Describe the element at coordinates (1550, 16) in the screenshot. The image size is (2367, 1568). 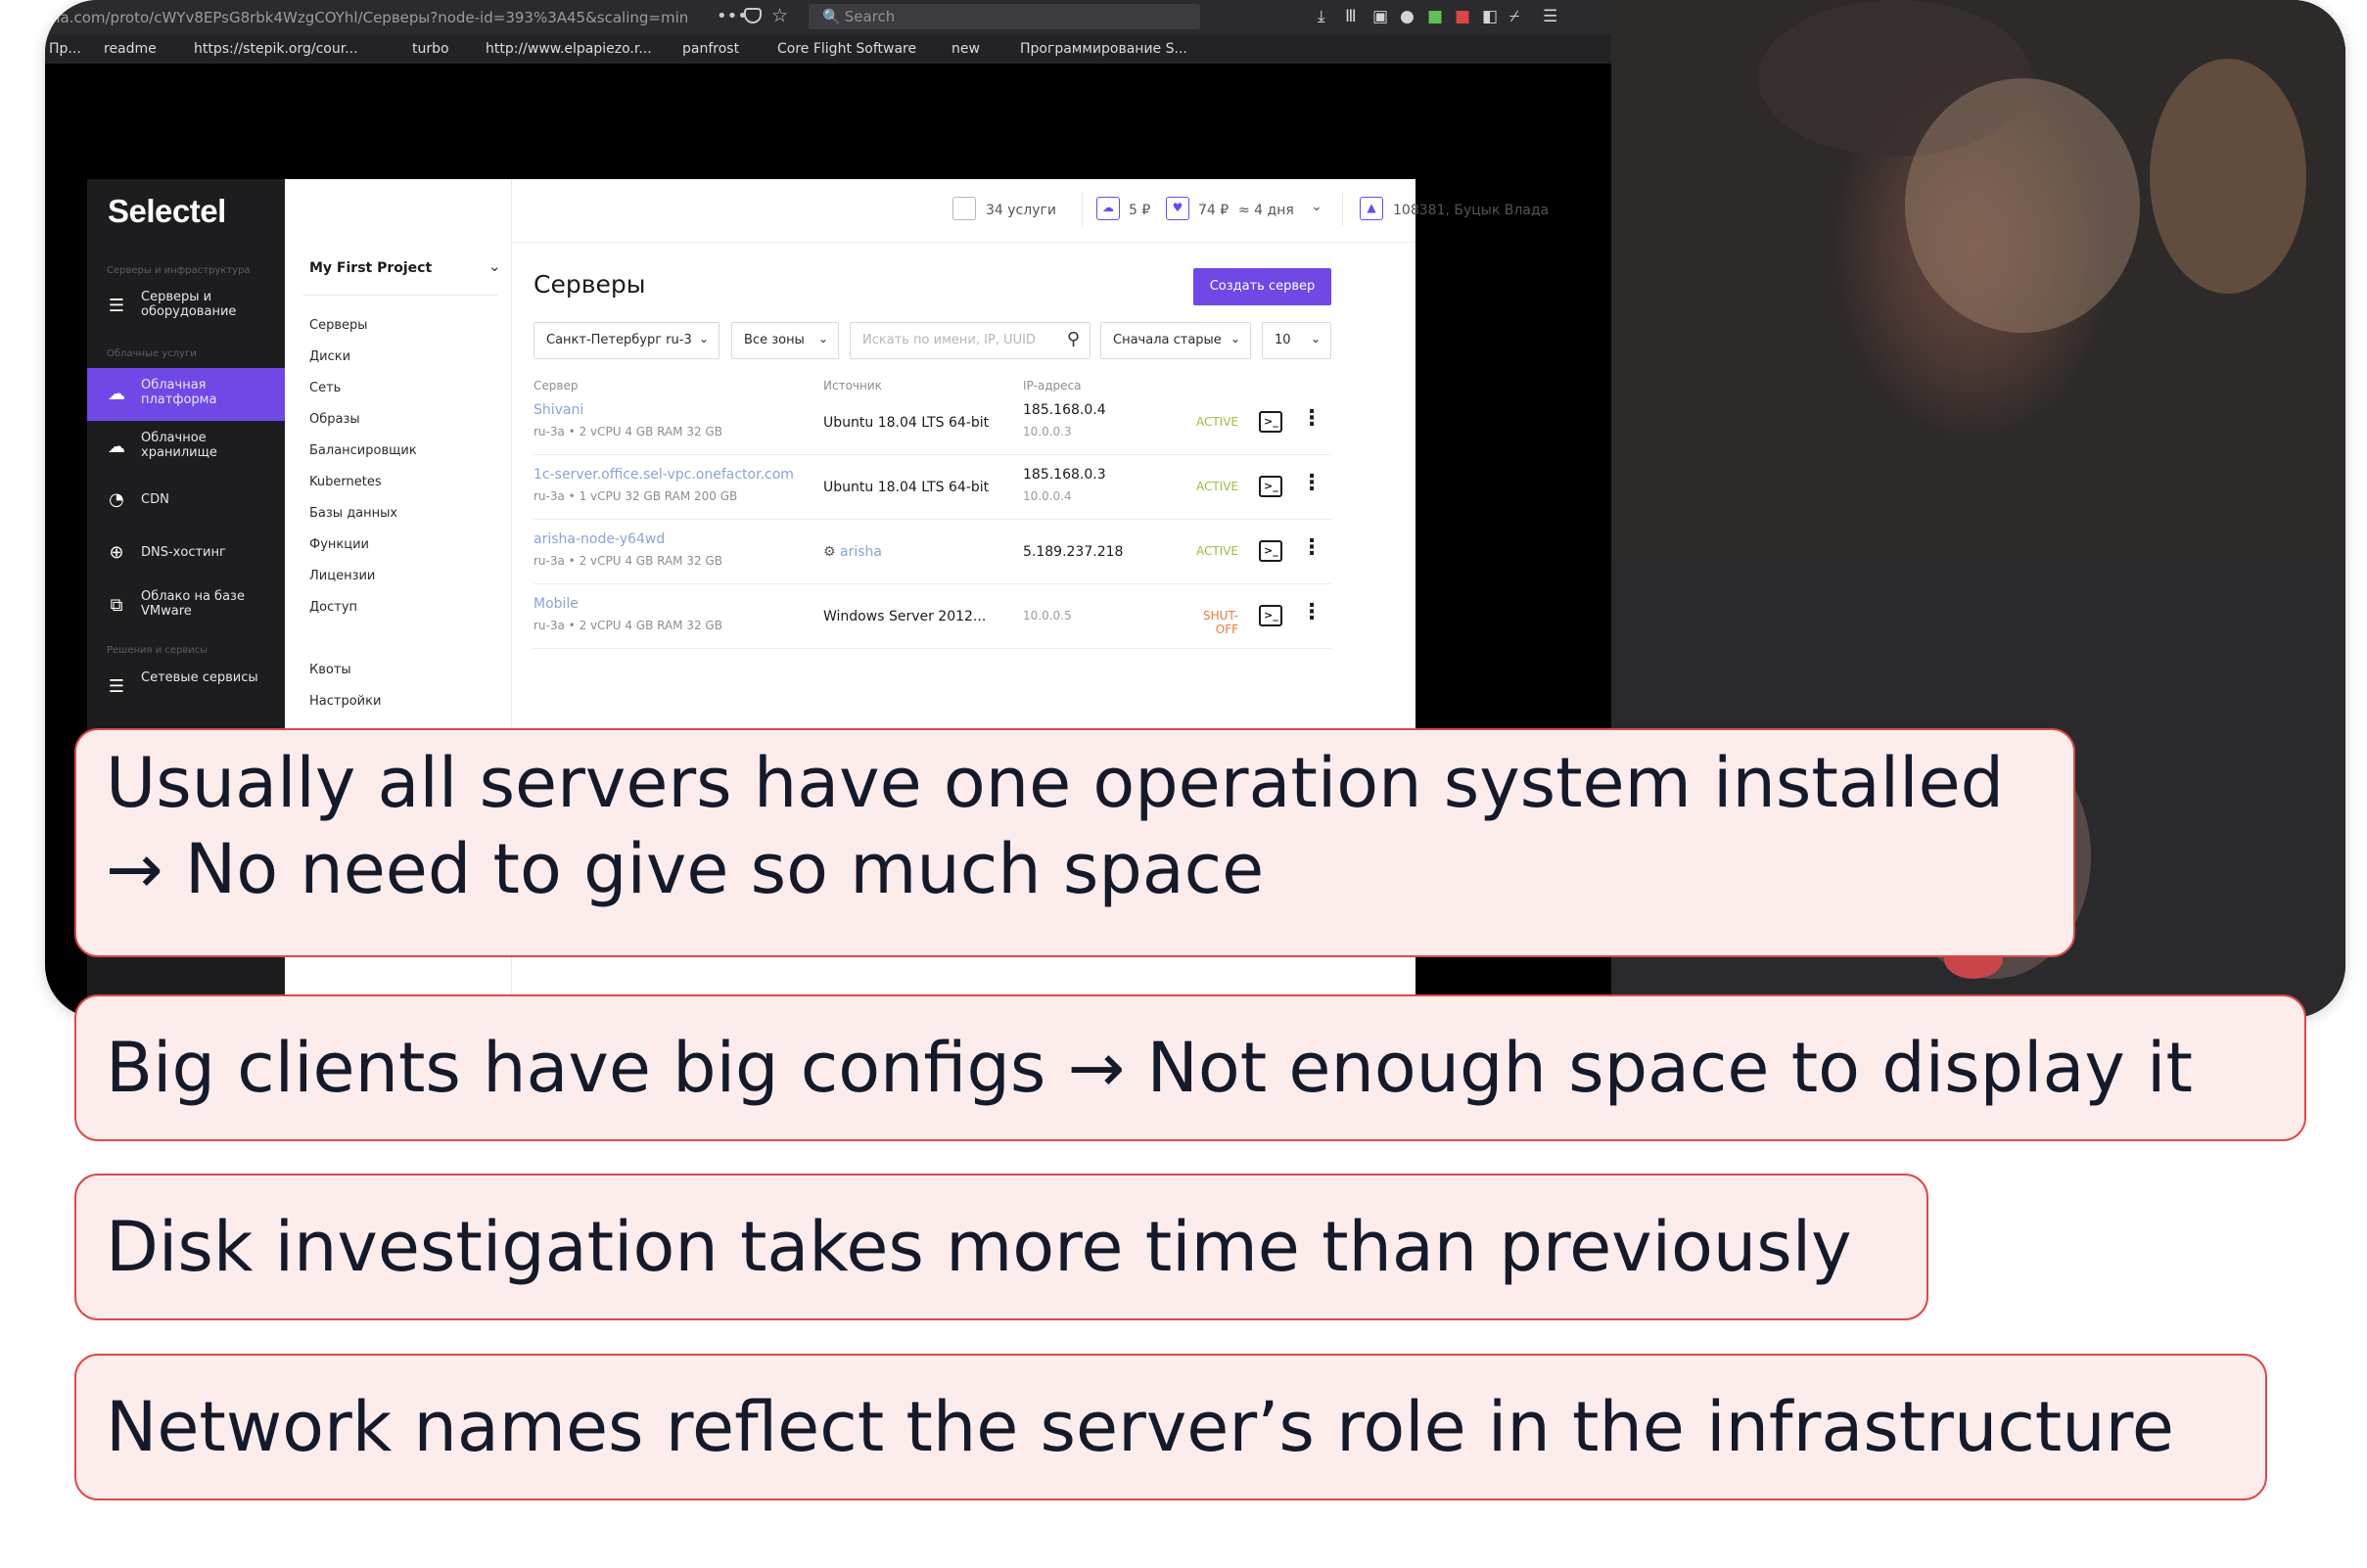
I see `menu-icon: ☰` at that location.